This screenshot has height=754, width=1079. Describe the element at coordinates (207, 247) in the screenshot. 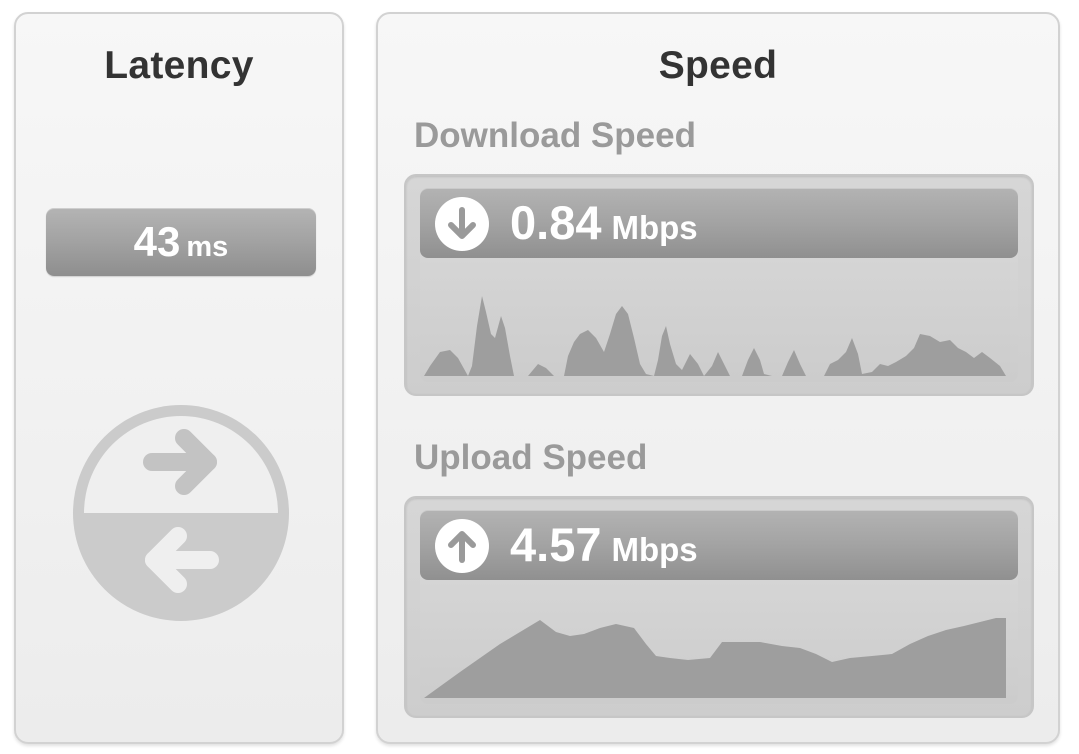

I see `latency-unit: ms` at that location.